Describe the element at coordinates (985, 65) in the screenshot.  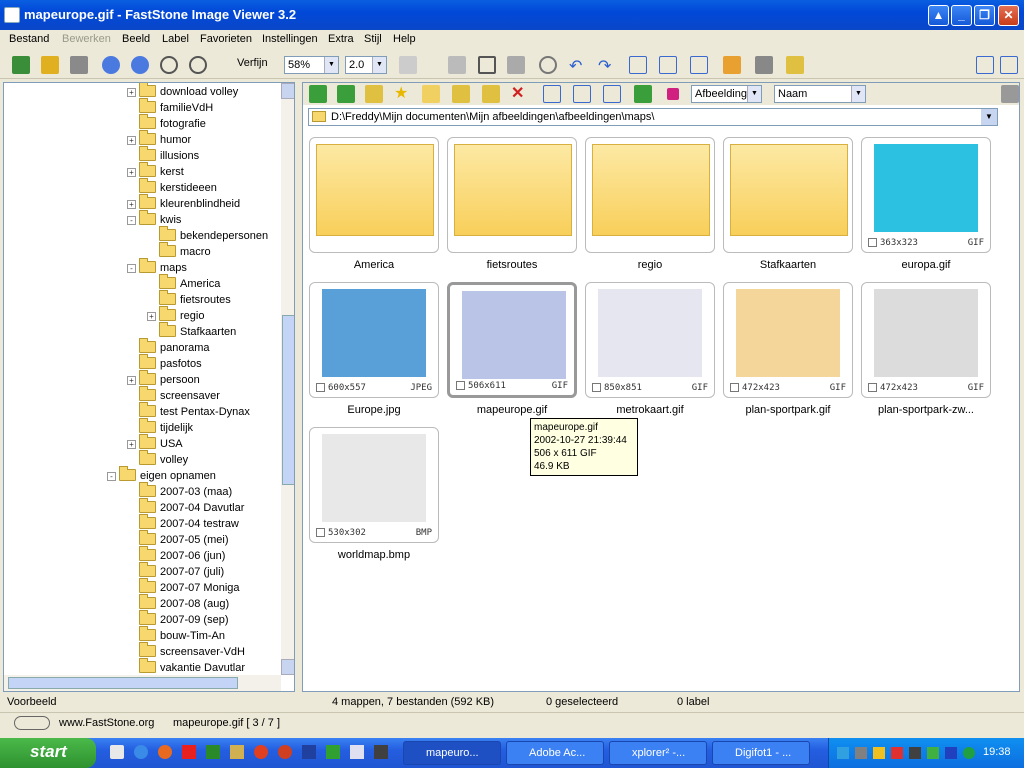
I see `layout-icon` at that location.